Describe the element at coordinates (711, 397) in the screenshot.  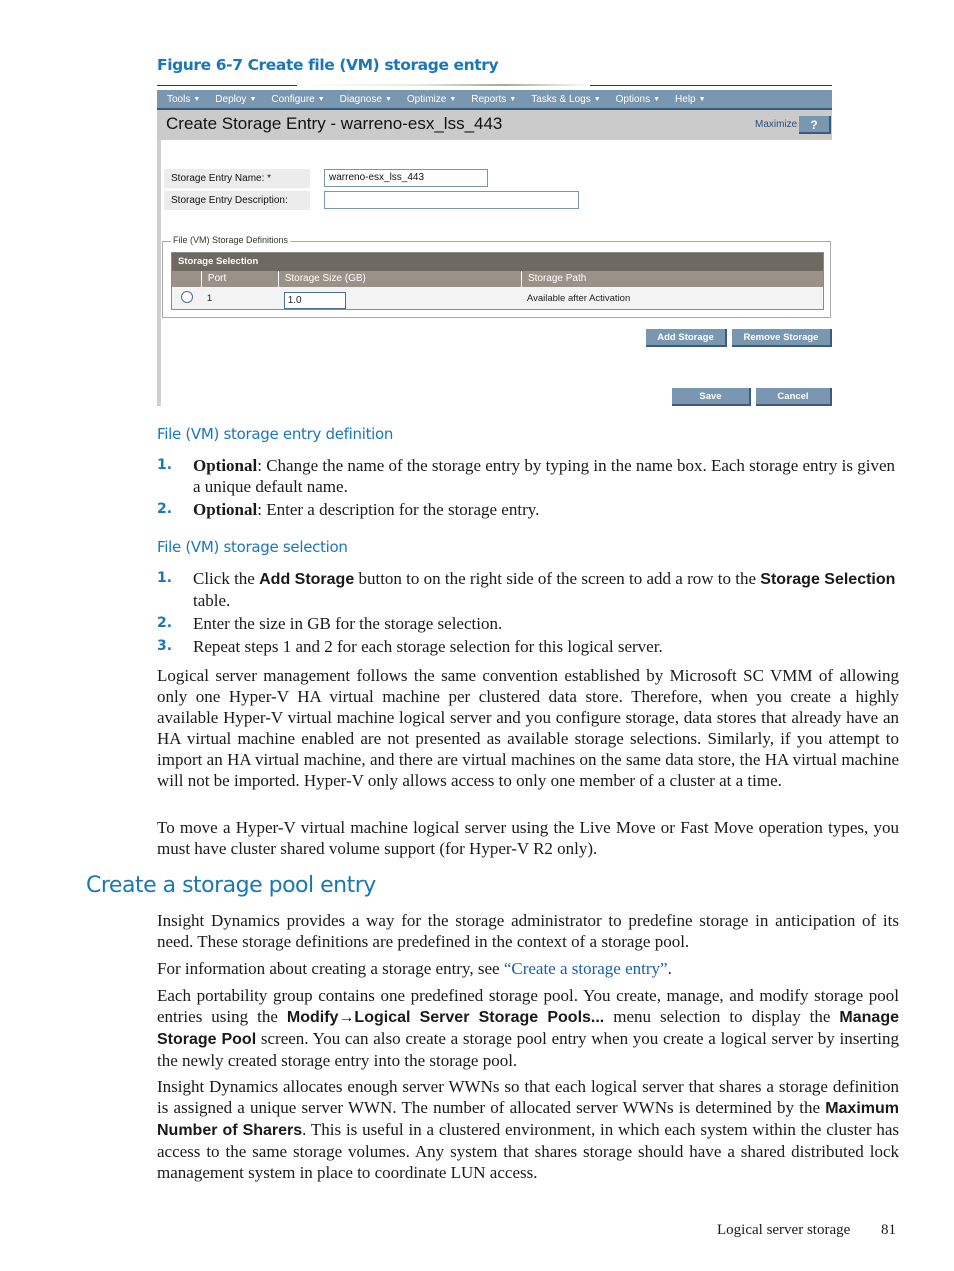
I see `save-button: Save` at that location.